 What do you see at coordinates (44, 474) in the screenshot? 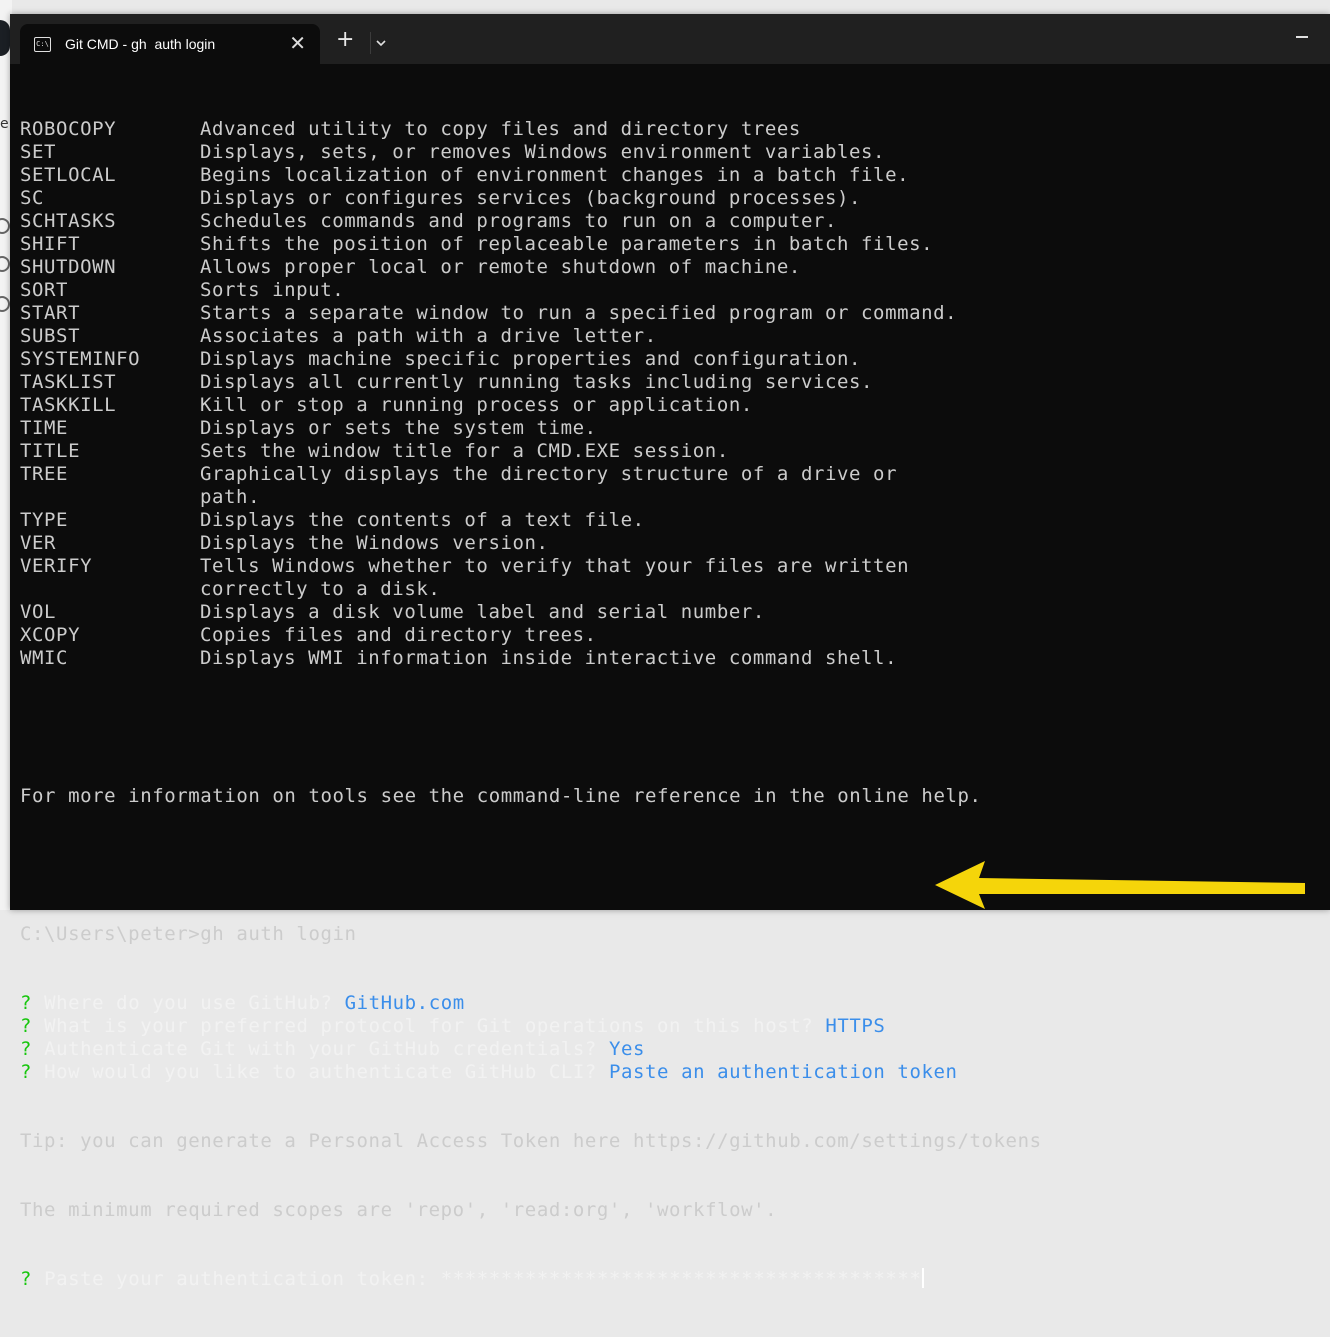
I see `command-name: TREE` at bounding box center [44, 474].